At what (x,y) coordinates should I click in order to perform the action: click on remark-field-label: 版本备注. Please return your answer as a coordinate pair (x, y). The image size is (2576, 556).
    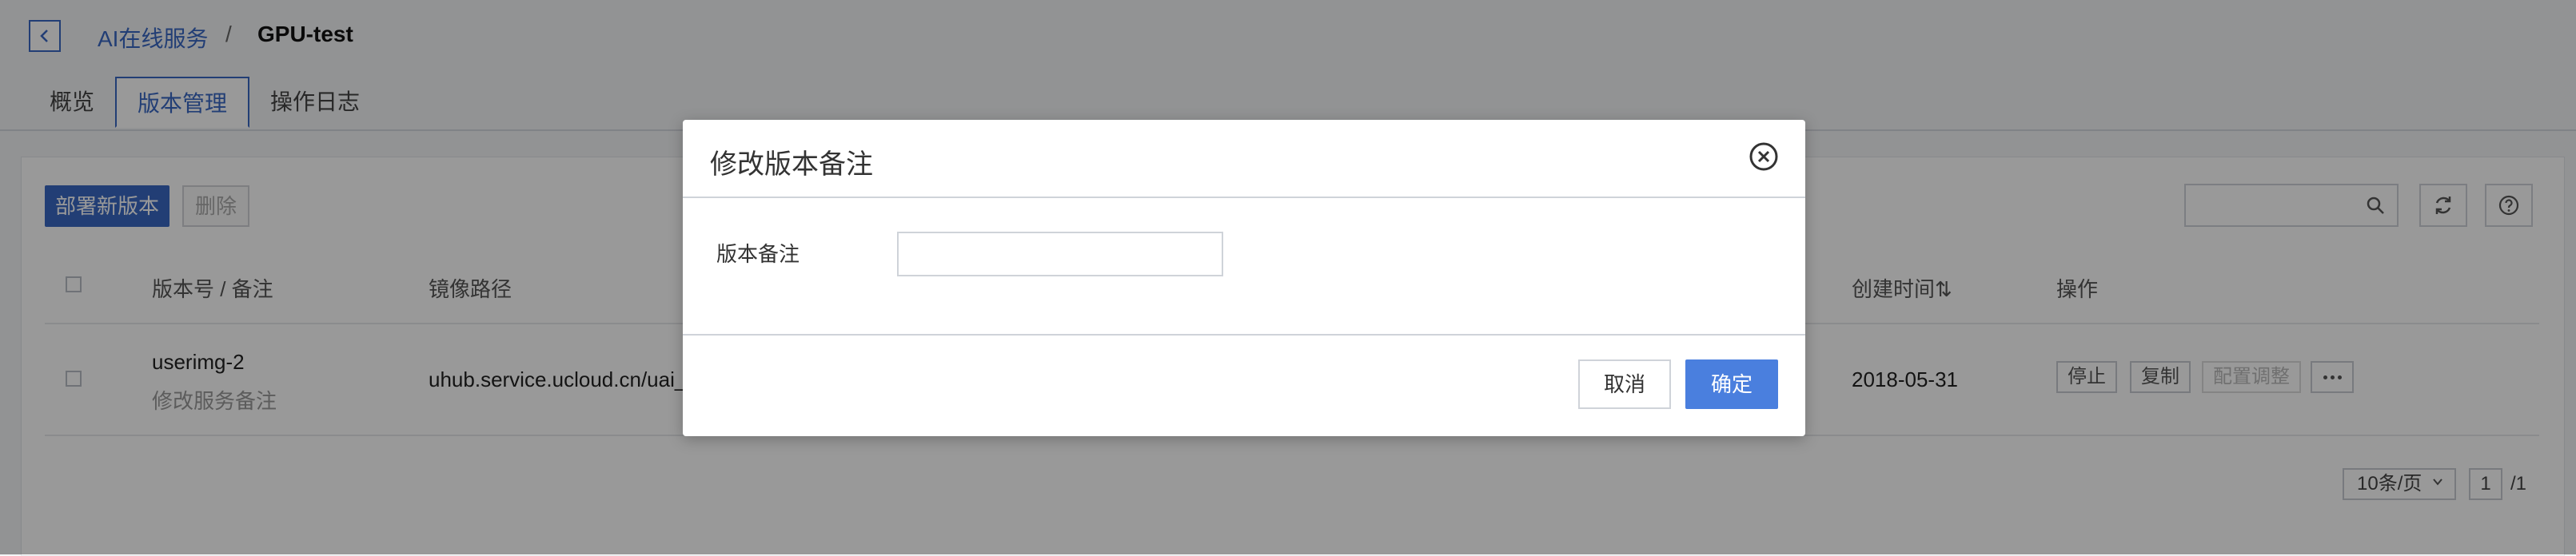
    Looking at the image, I should click on (758, 254).